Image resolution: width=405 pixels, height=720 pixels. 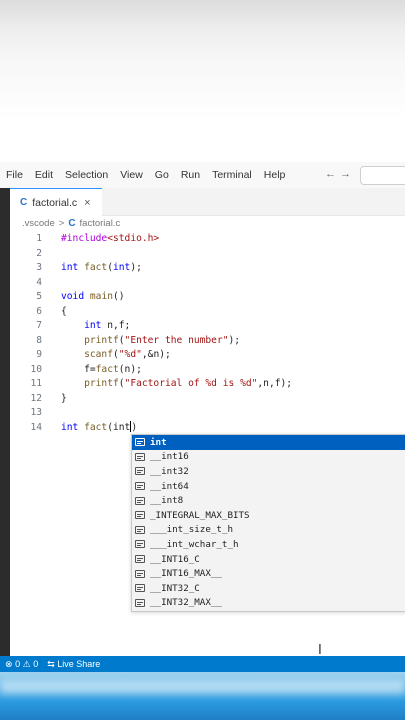 What do you see at coordinates (169, 471) in the screenshot?
I see `suggestion-label: __int32` at bounding box center [169, 471].